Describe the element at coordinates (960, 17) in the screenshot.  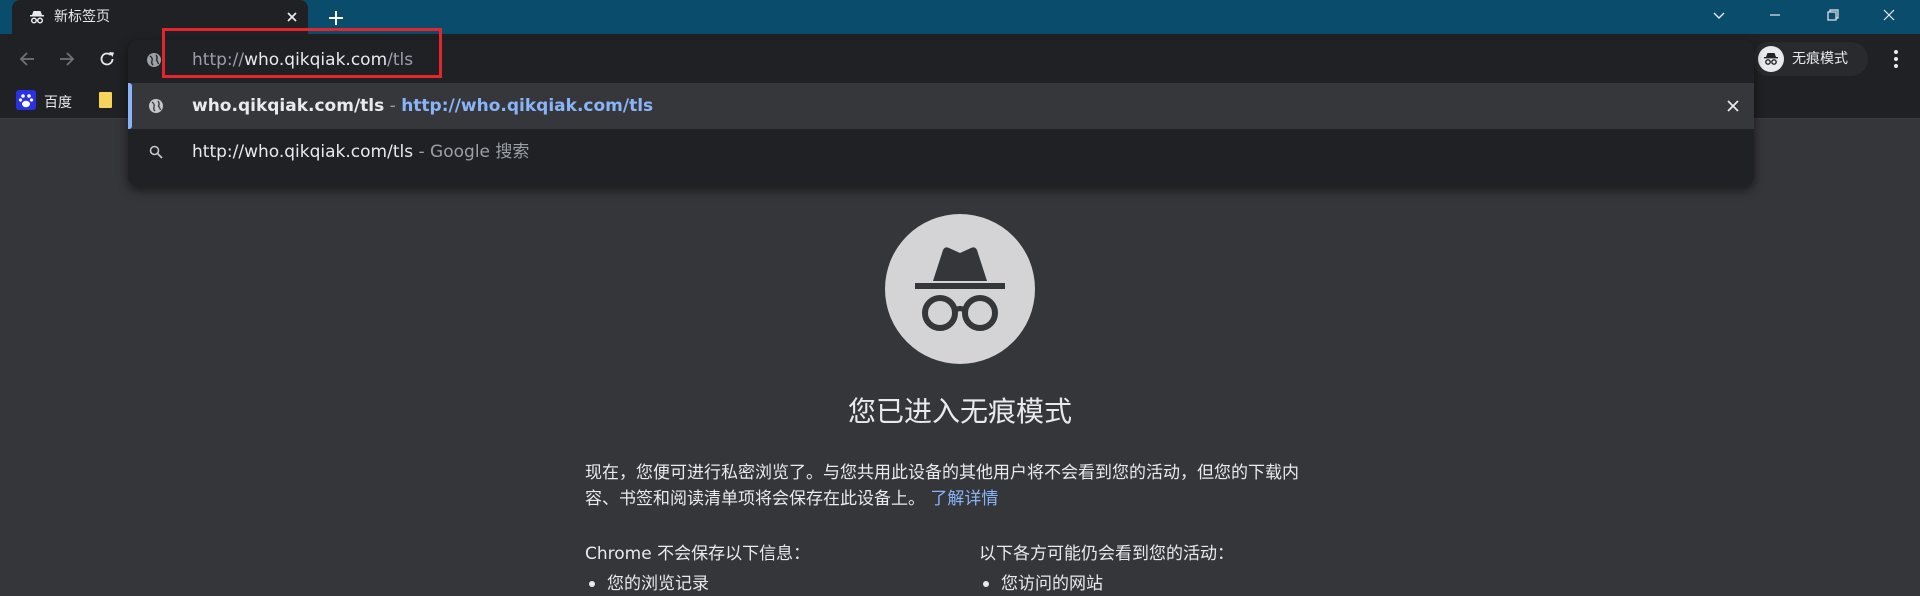
I see `tab-strip: 新标签页` at that location.